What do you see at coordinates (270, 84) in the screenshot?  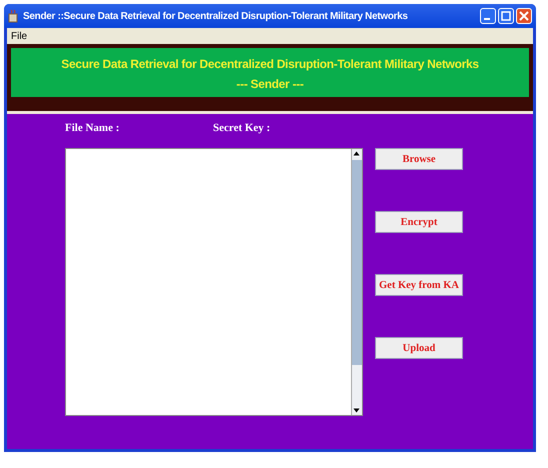 I see `banner-subtitle: --- Sender ---` at bounding box center [270, 84].